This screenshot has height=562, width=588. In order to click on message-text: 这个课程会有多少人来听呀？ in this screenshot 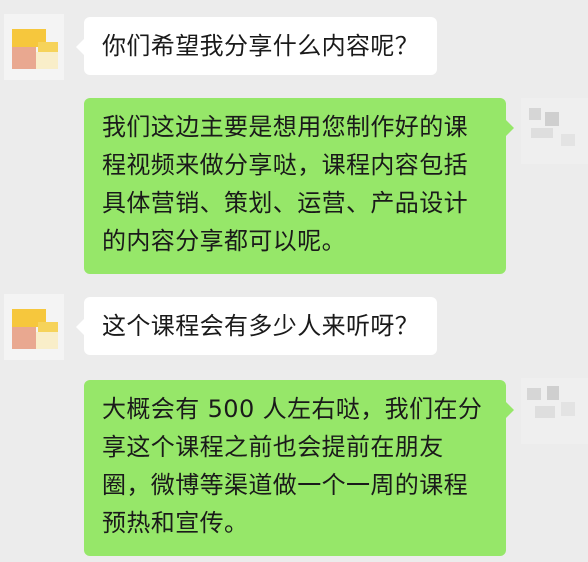, I will do `click(261, 326)`.